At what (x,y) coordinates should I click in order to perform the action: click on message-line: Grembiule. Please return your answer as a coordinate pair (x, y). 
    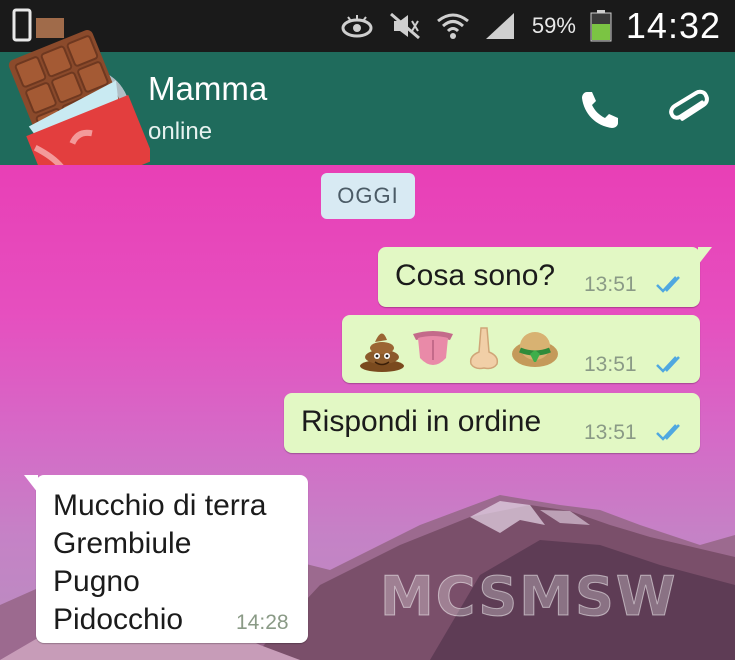
    Looking at the image, I should click on (122, 543).